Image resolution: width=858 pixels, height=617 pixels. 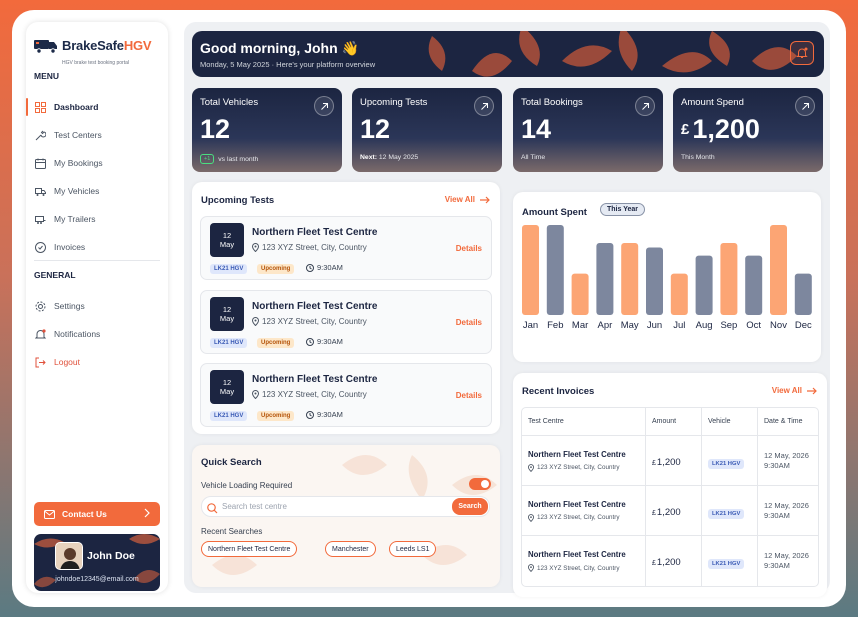 I want to click on brand-logo: BrakeSafeHGV, so click(x=93, y=45).